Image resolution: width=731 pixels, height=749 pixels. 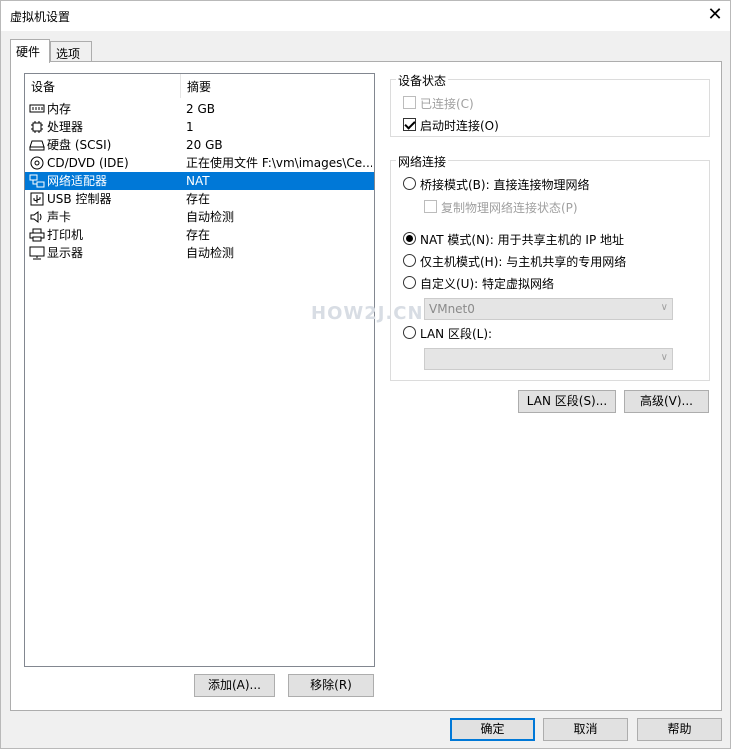 What do you see at coordinates (36, 217) in the screenshot?
I see `sound-card-icon` at bounding box center [36, 217].